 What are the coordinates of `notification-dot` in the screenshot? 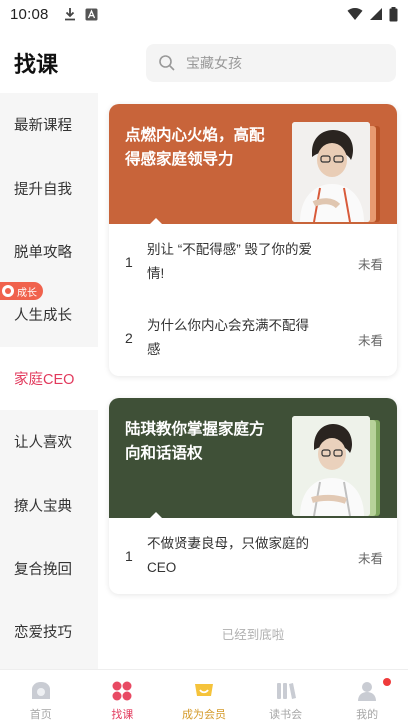 It's located at (386, 682).